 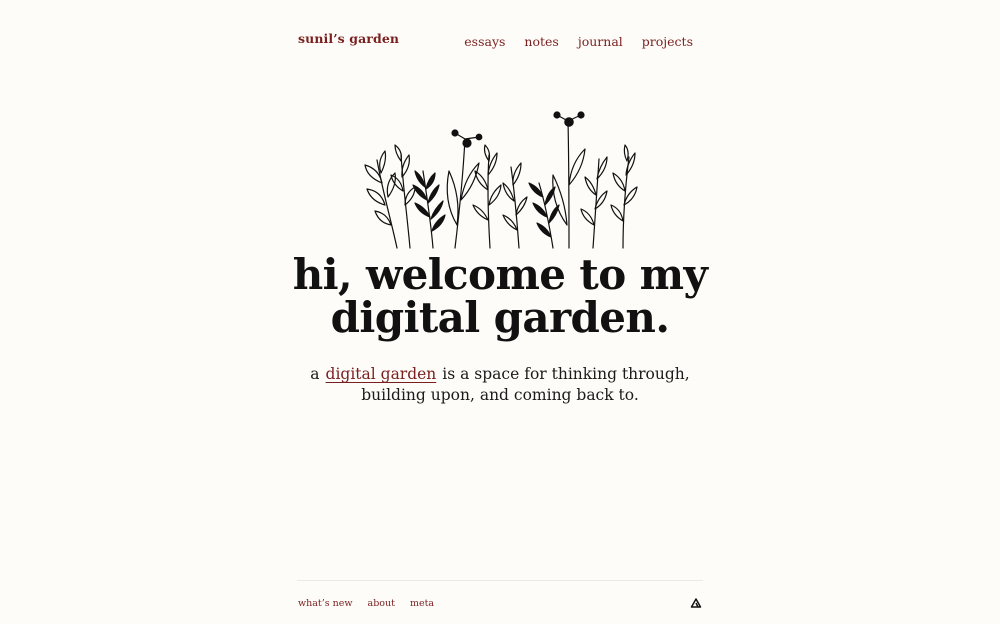 I want to click on footer-divider, so click(x=500, y=580).